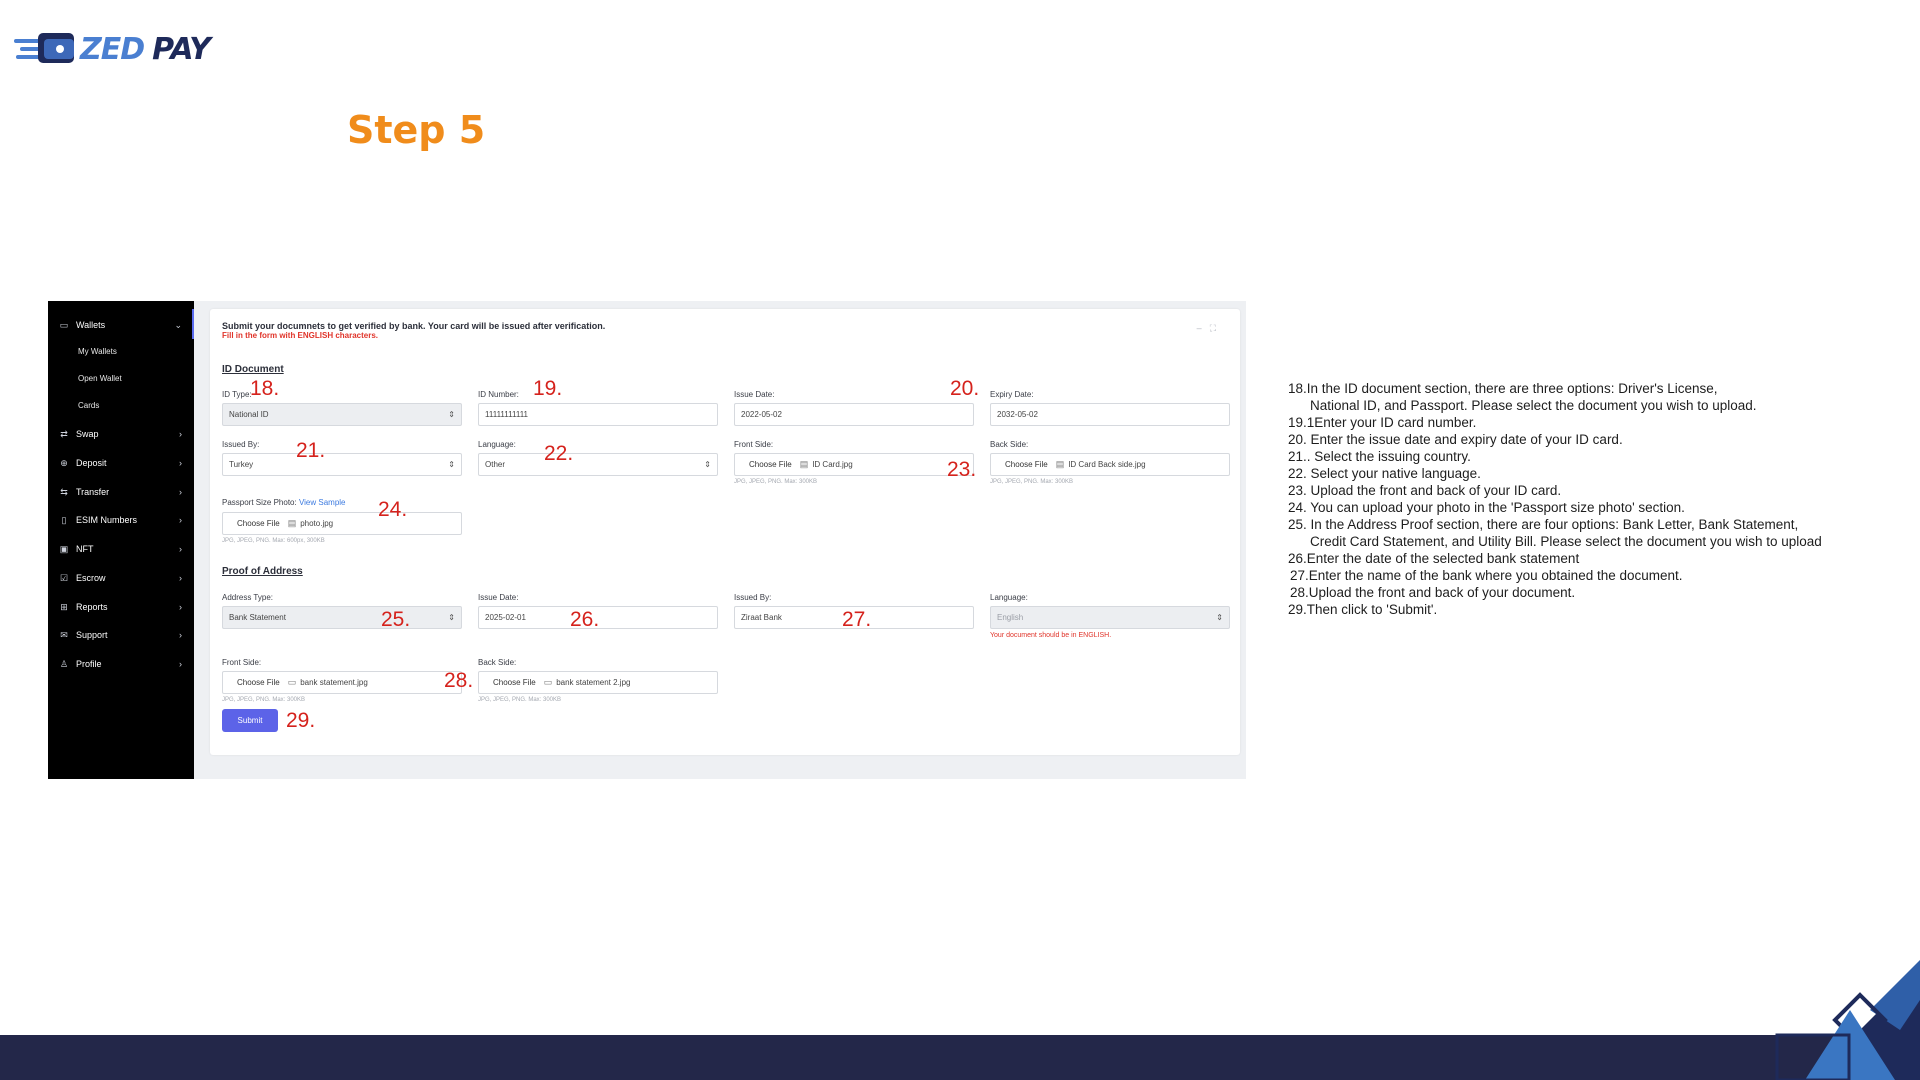 The image size is (1920, 1080). Describe the element at coordinates (1379, 456) in the screenshot. I see `instruction-line: 21.. Select the issuing country.` at that location.